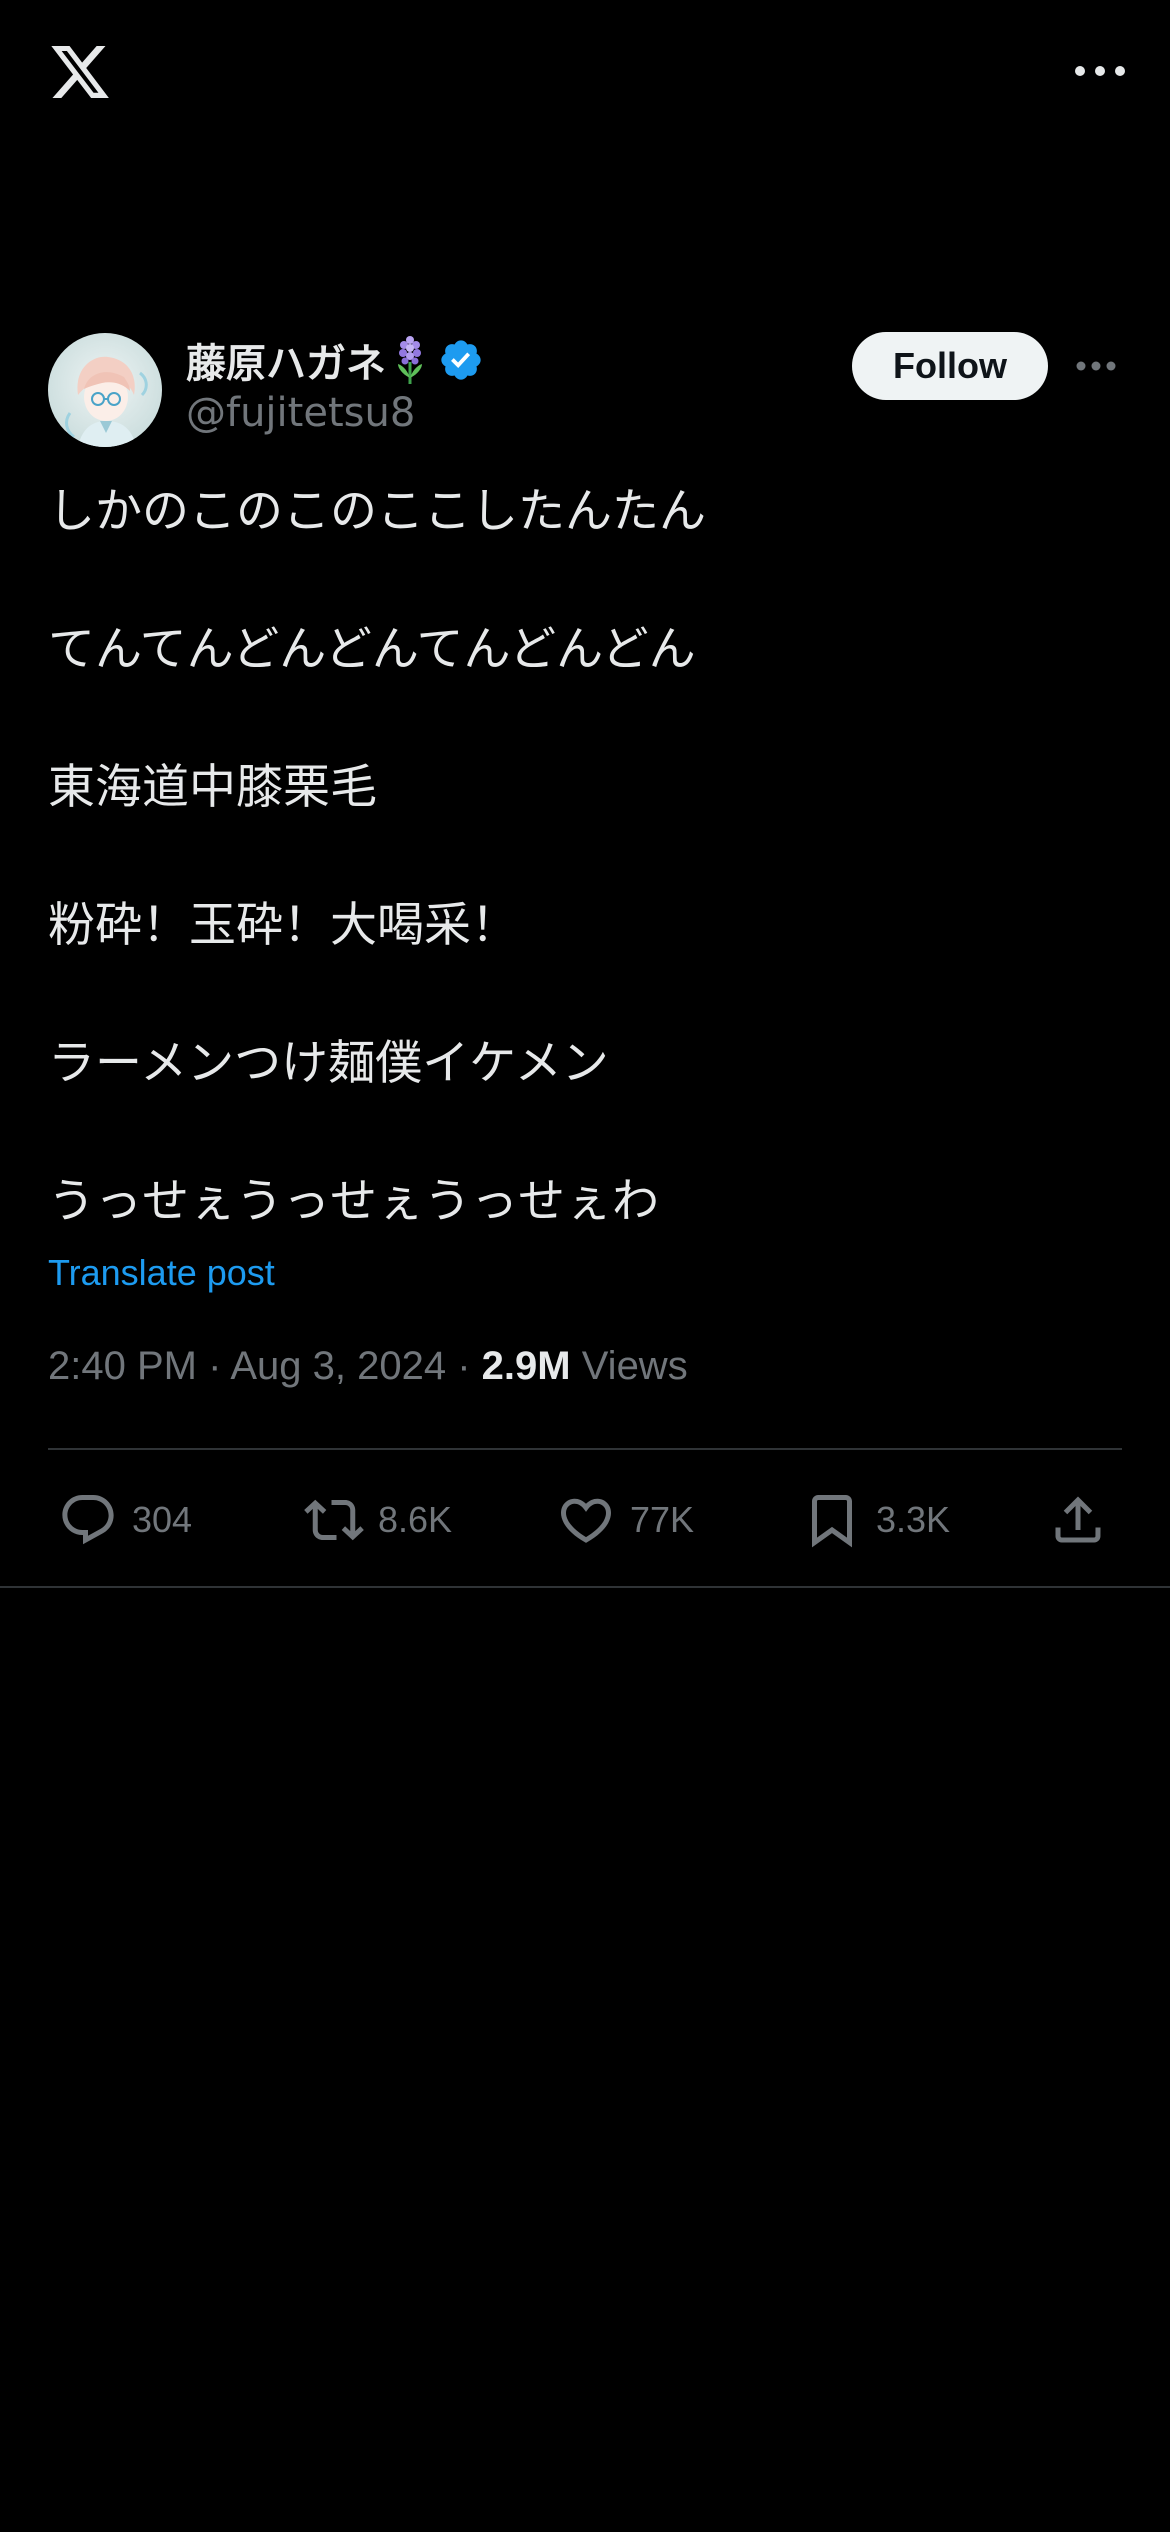 The height and width of the screenshot is (2532, 1170). Describe the element at coordinates (125, 1520) in the screenshot. I see `reply-button: 304` at that location.